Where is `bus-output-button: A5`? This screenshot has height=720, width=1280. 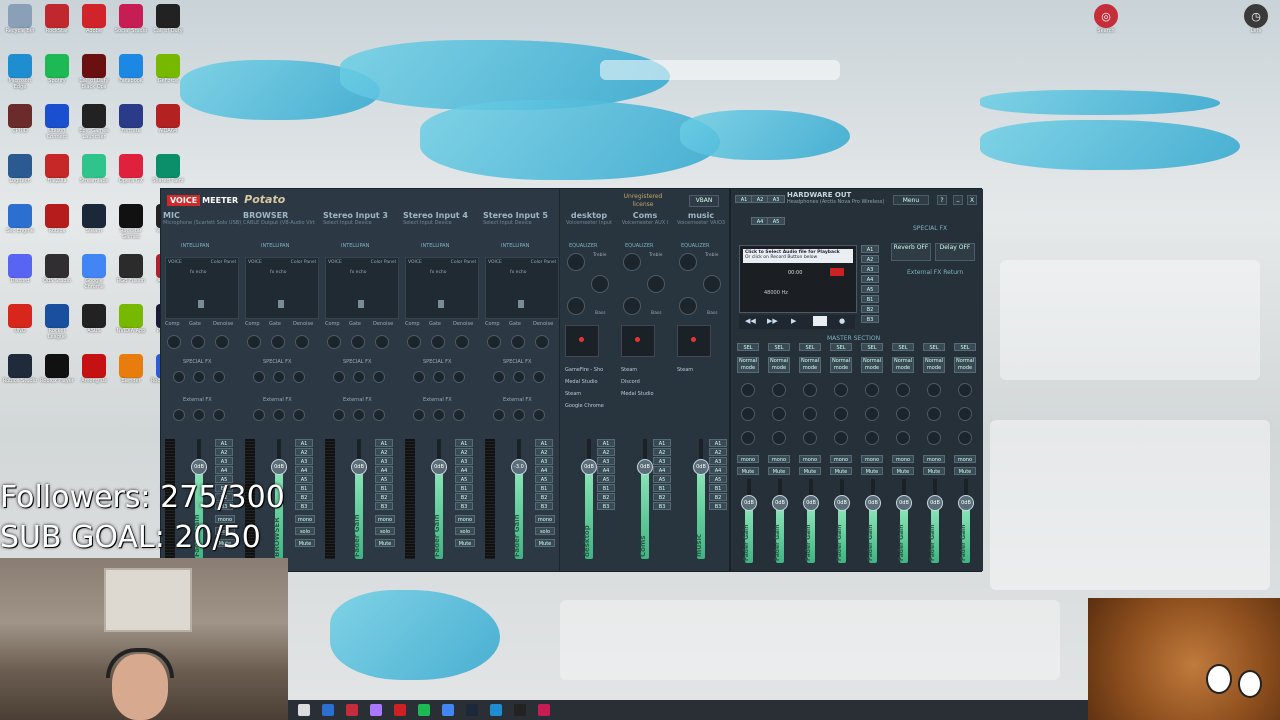
bus-output-button: A5 is located at coordinates (870, 289).